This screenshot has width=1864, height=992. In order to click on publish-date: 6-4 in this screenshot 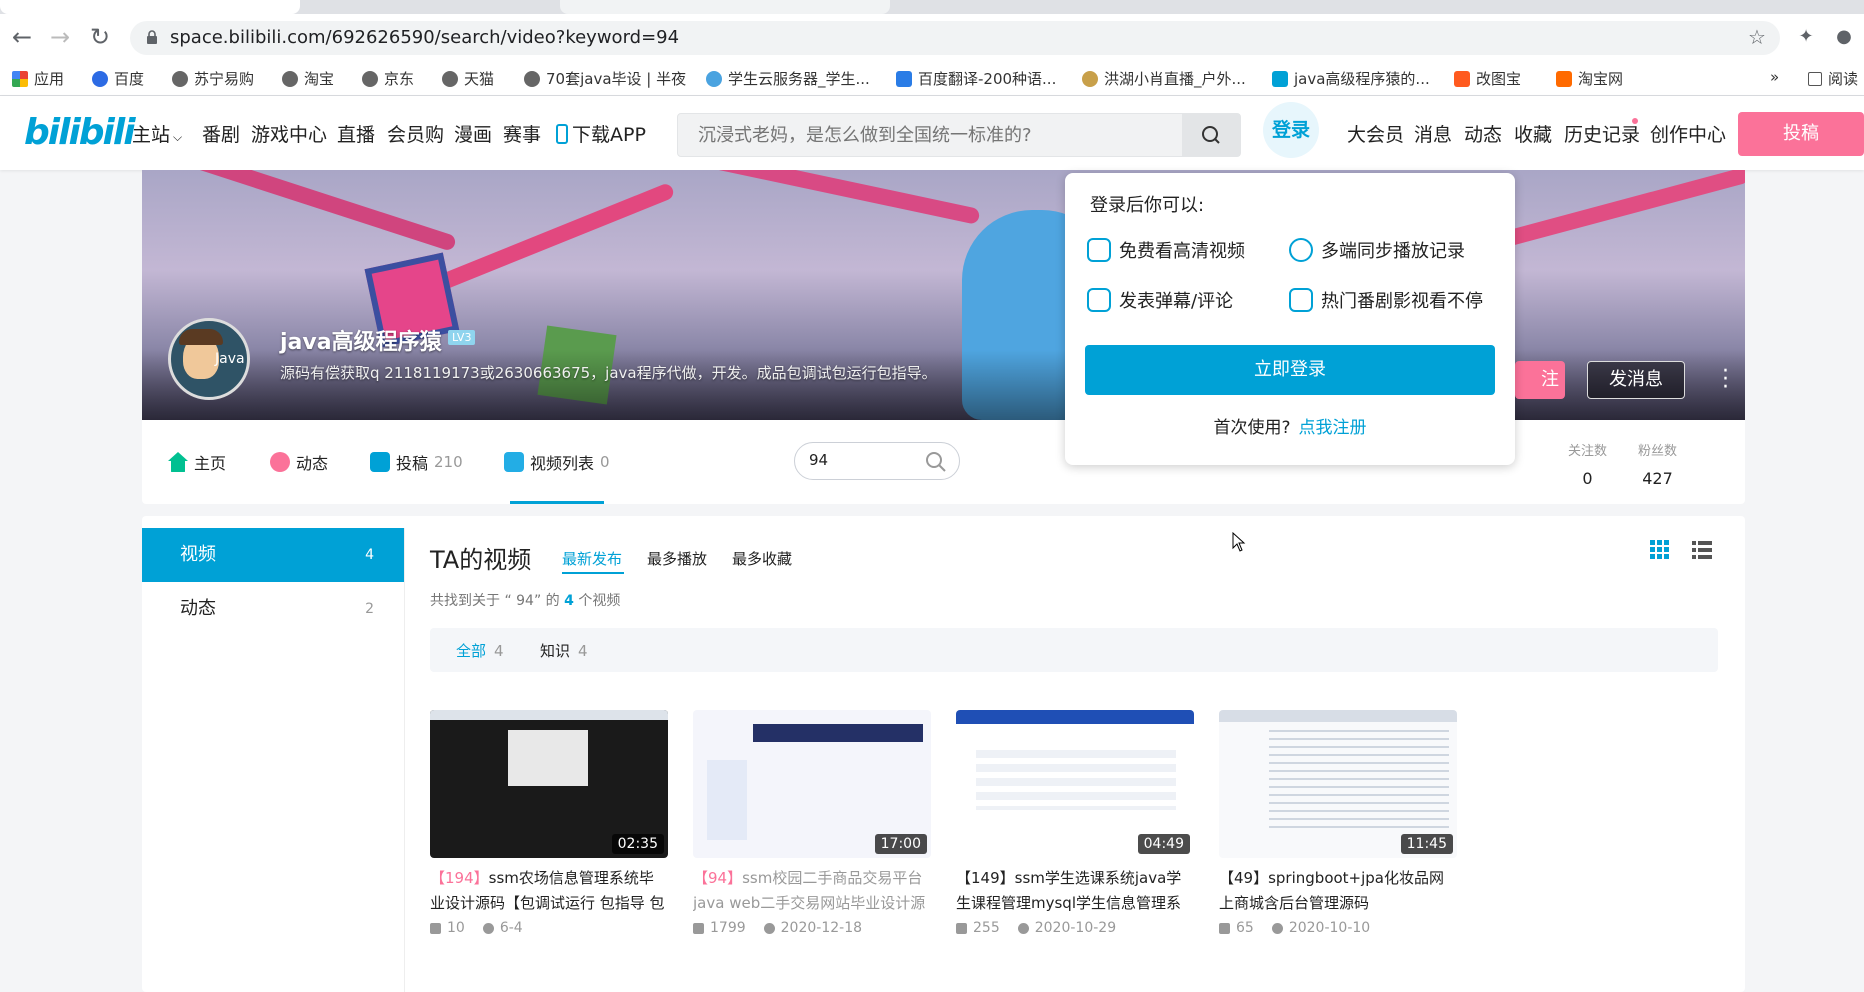, I will do `click(502, 928)`.